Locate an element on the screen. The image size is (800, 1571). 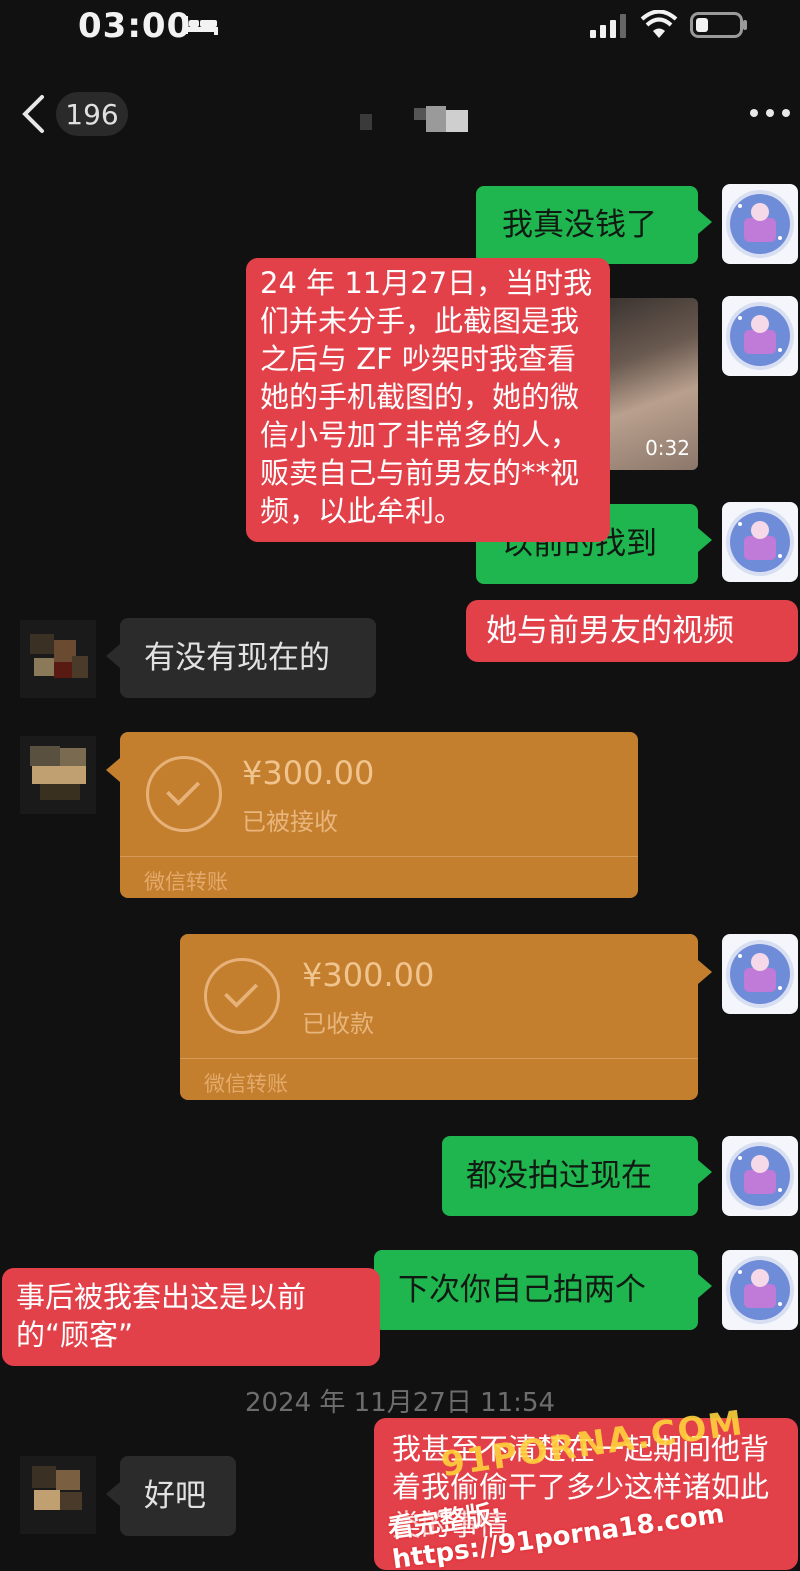
contact-name-pixelated is located at coordinates (414, 119).